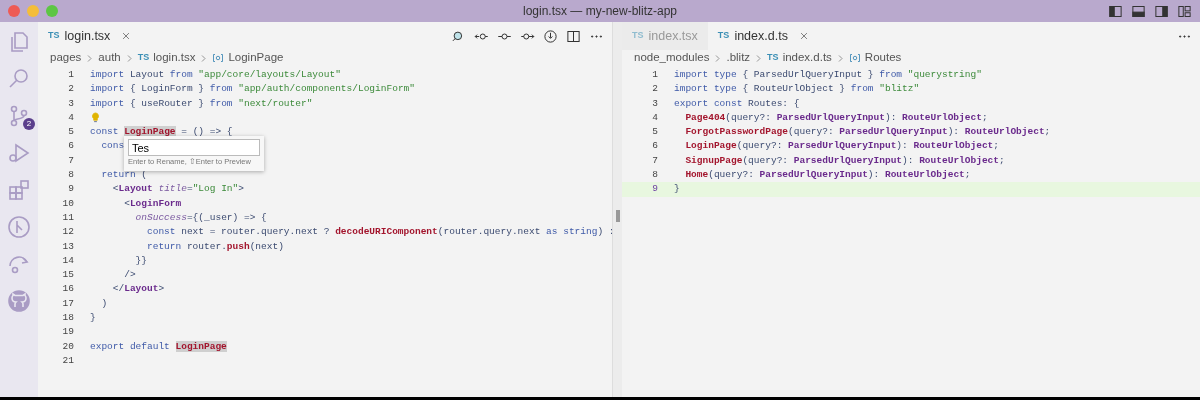 Image resolution: width=1200 pixels, height=400 pixels. I want to click on code-line: ForgotPasswordPage(query?: ParsedUrlQueryInput): RouteUrlObject;, so click(867, 132).